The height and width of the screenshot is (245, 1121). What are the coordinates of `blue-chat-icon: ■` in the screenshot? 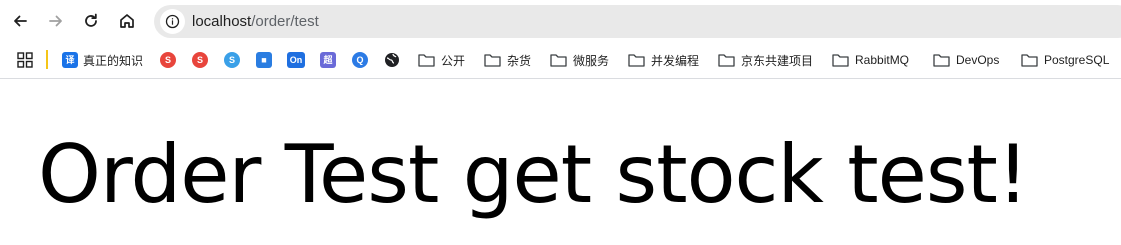 It's located at (264, 60).